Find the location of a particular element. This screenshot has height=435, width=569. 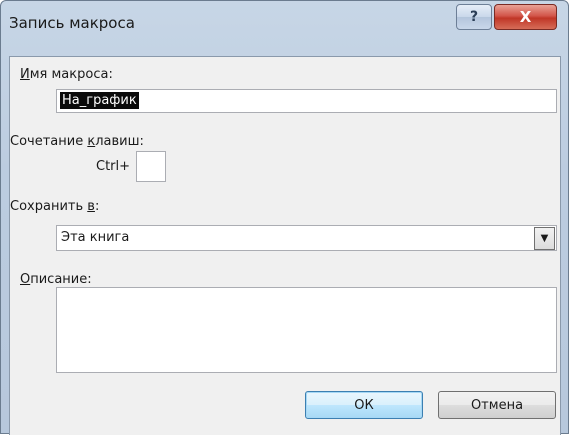

store-in-select: Эта книга ▼ is located at coordinates (306, 238).